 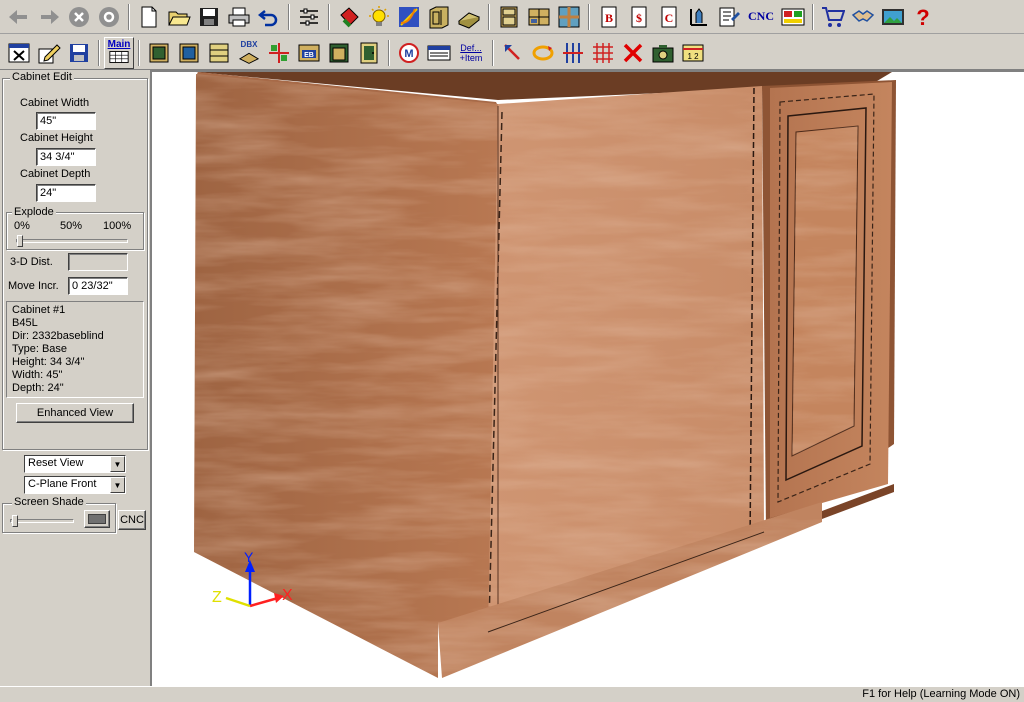 What do you see at coordinates (287, 595) in the screenshot?
I see `x-axis-label: X` at bounding box center [287, 595].